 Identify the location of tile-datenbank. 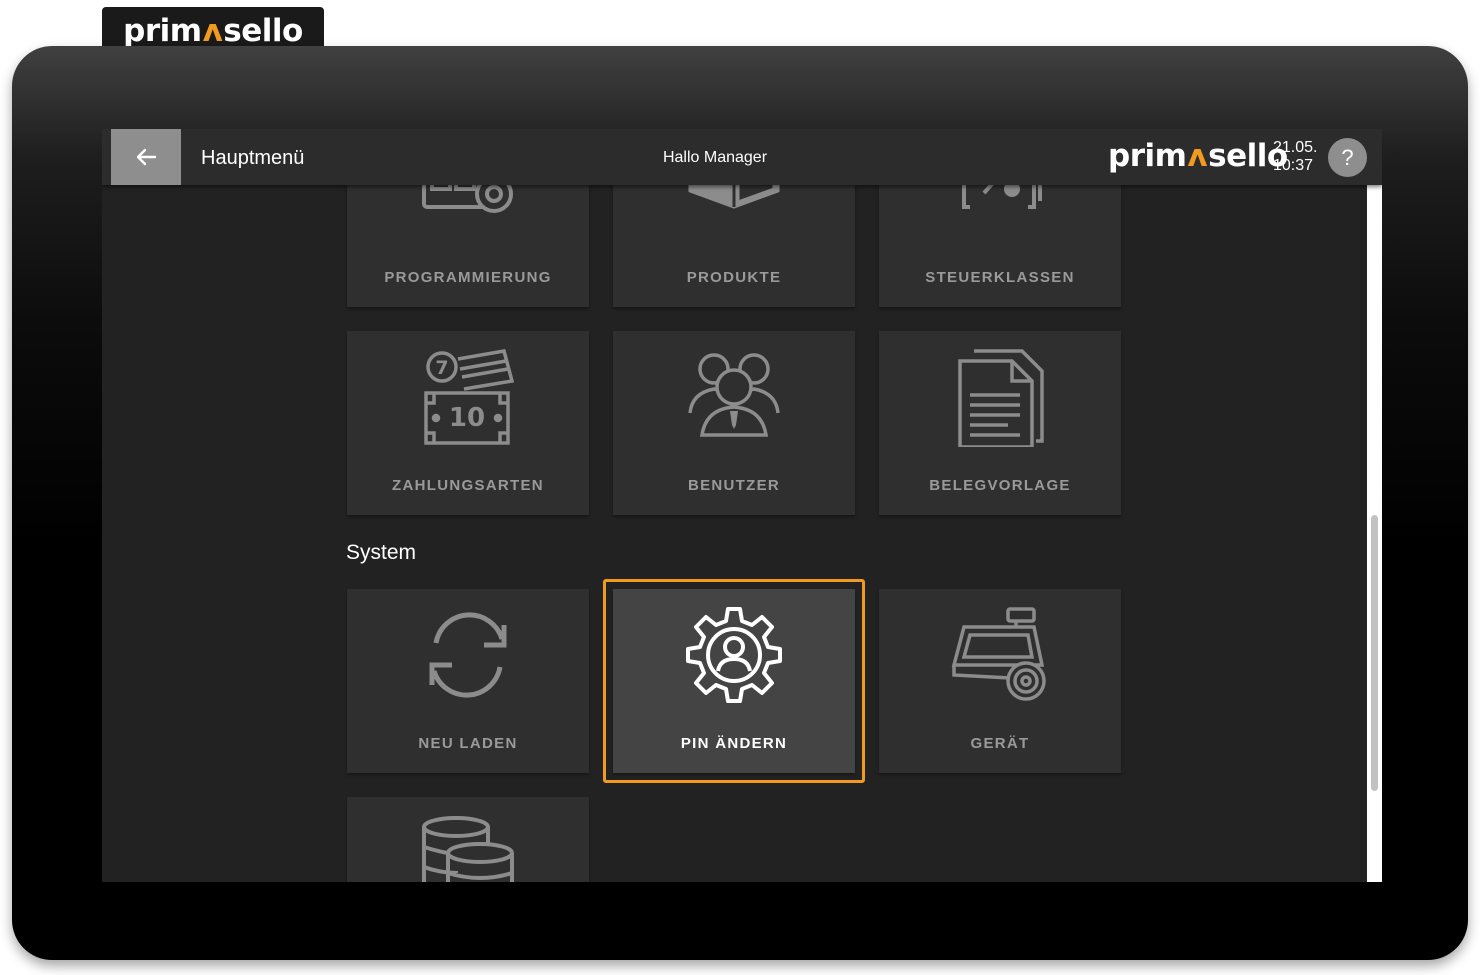
(468, 839).